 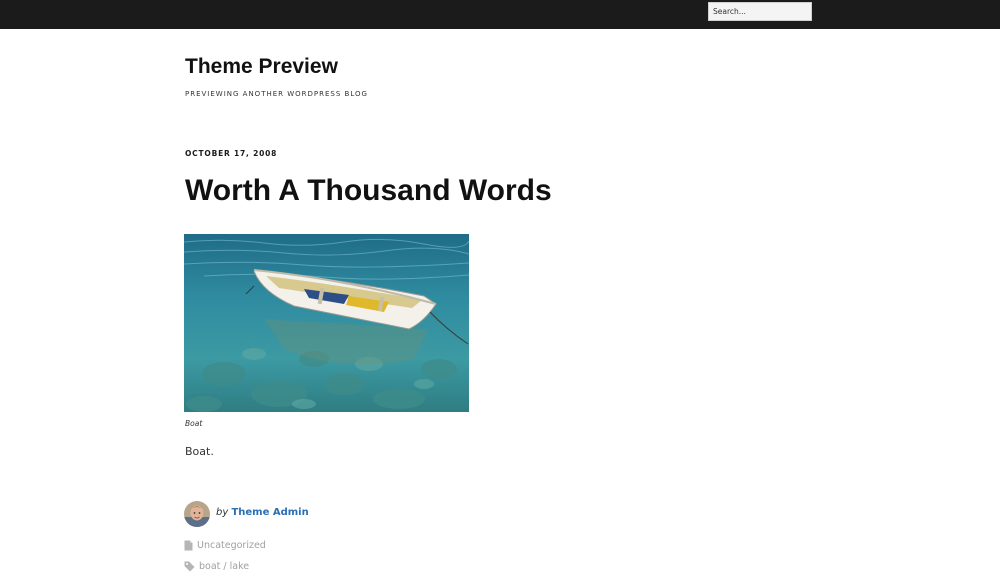 I want to click on byline-prefix: by, so click(x=222, y=512).